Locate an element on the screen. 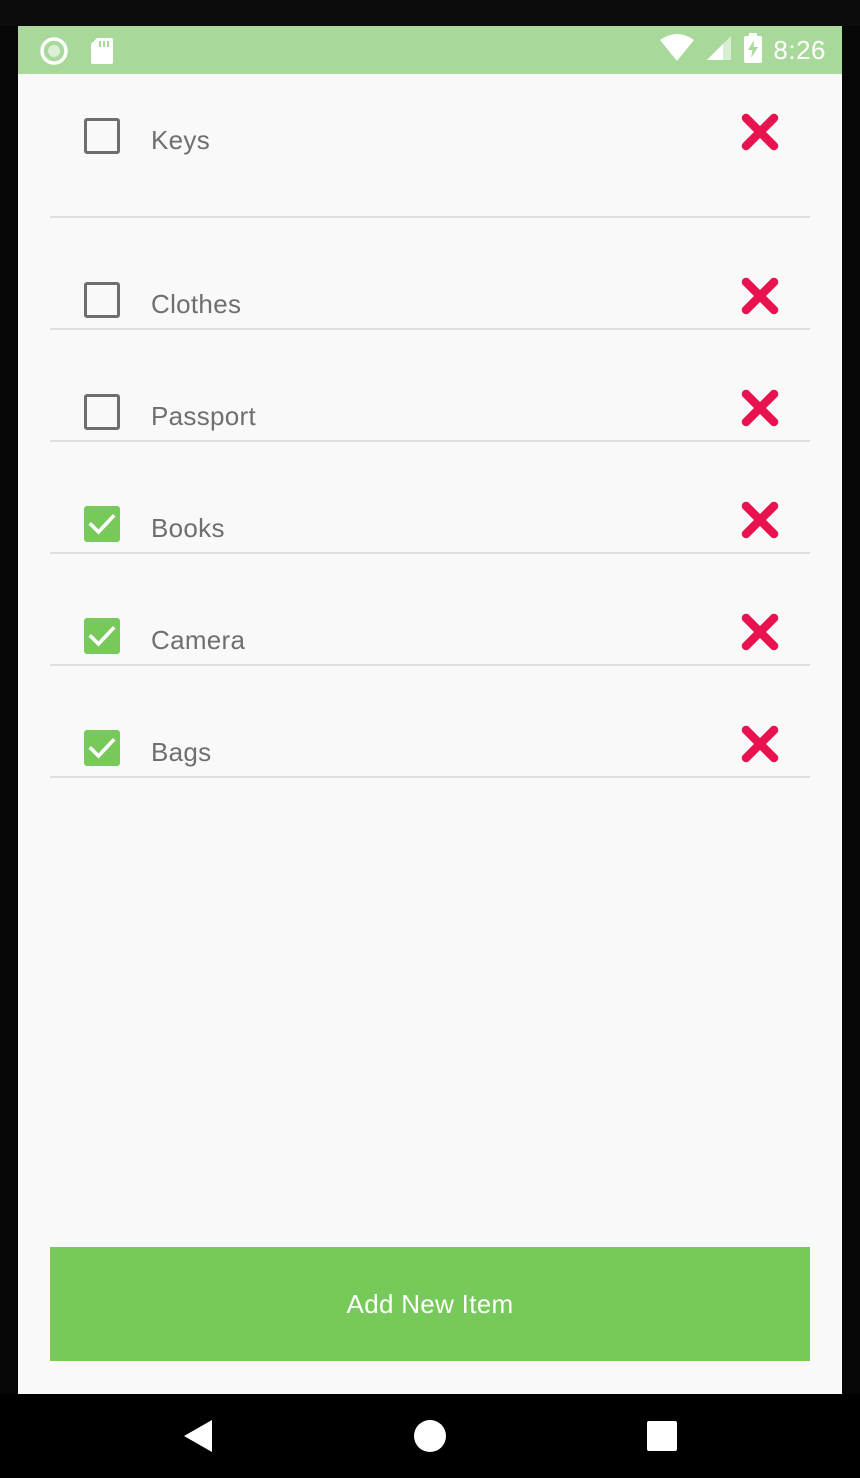 Image resolution: width=860 pixels, height=1478 pixels. list-item: Clothes is located at coordinates (430, 274).